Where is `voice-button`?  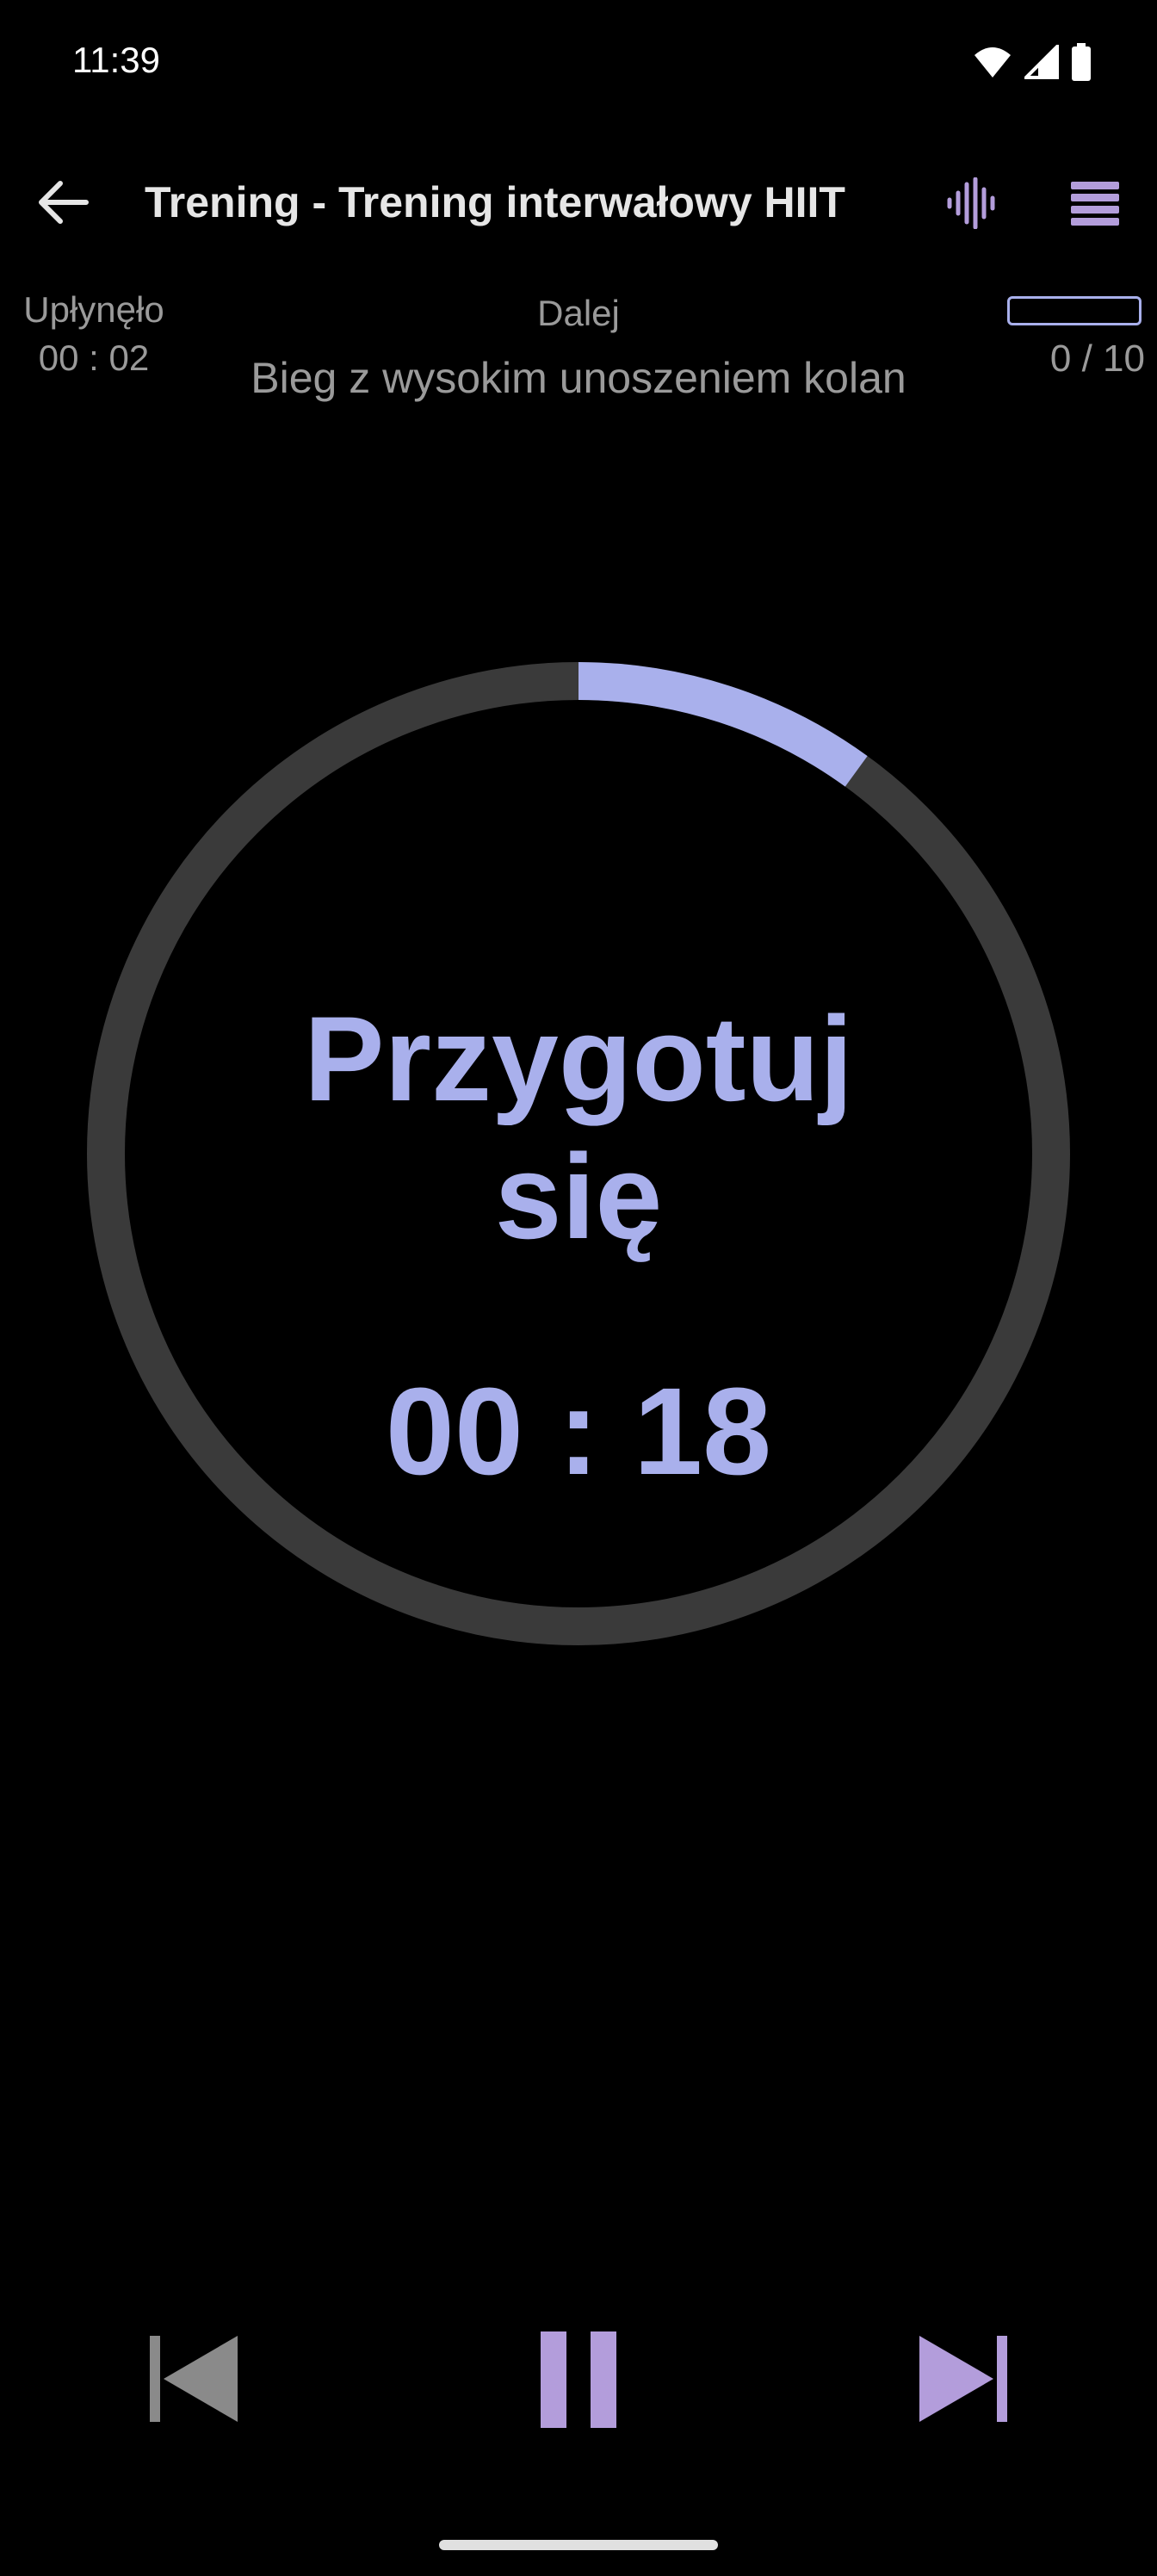 voice-button is located at coordinates (971, 205).